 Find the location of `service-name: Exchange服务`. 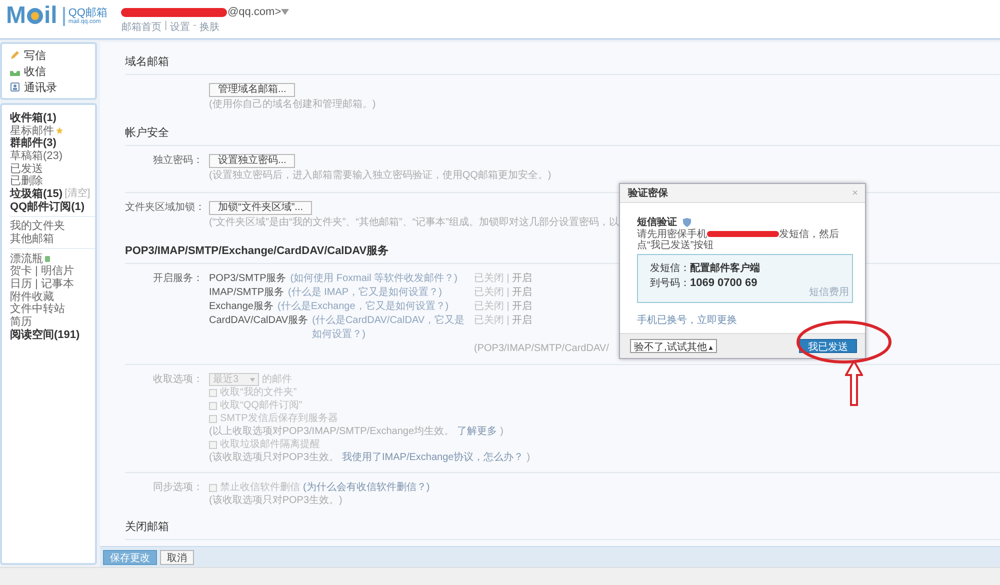

service-name: Exchange服务 is located at coordinates (241, 307).